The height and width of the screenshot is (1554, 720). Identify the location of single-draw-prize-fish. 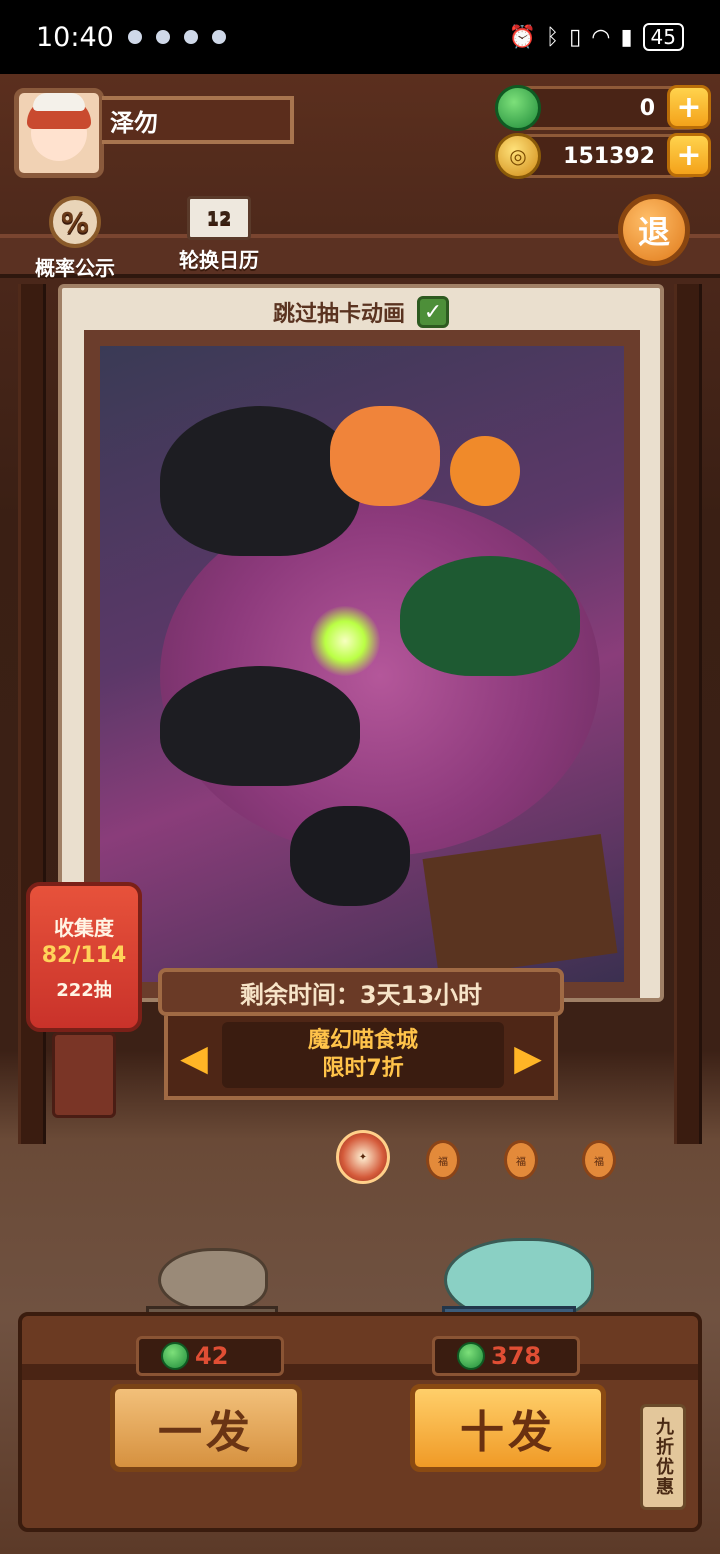
(213, 1280).